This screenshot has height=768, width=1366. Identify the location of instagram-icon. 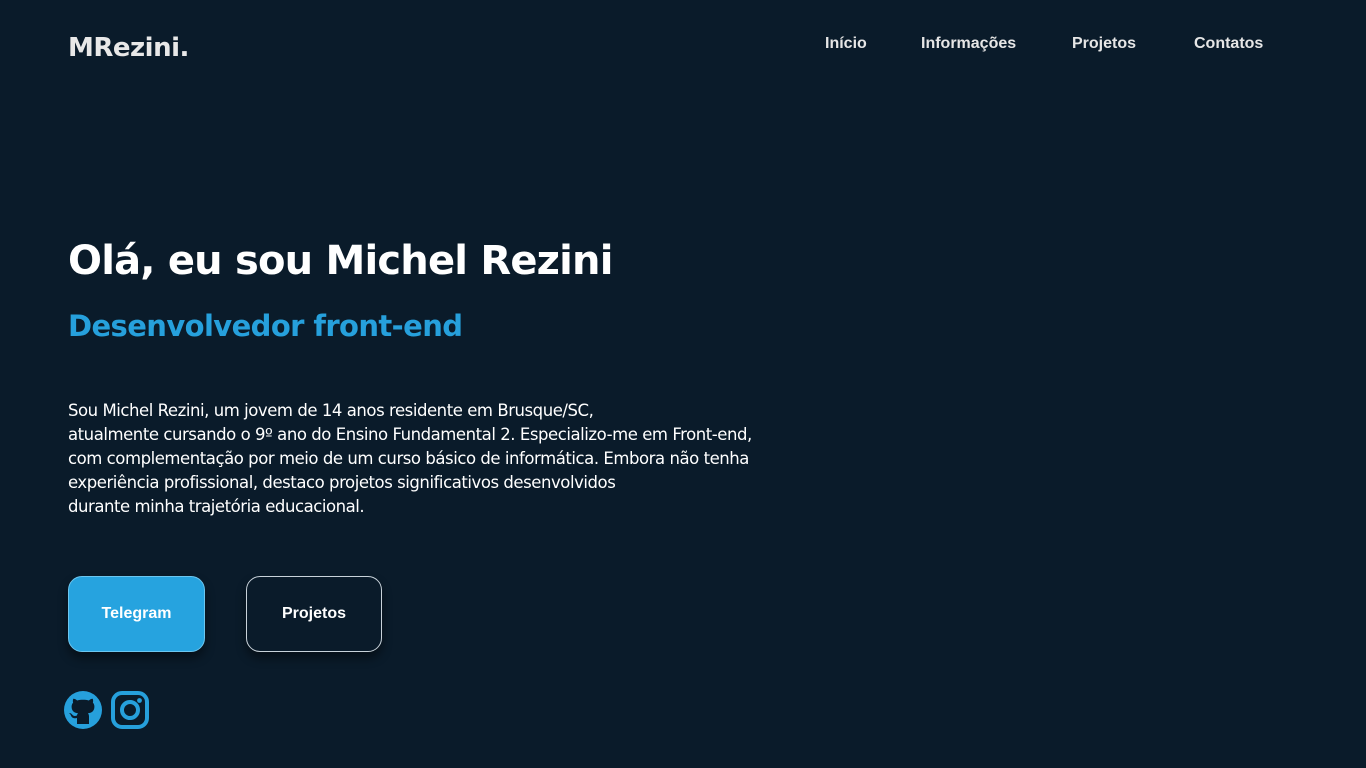
(130, 710).